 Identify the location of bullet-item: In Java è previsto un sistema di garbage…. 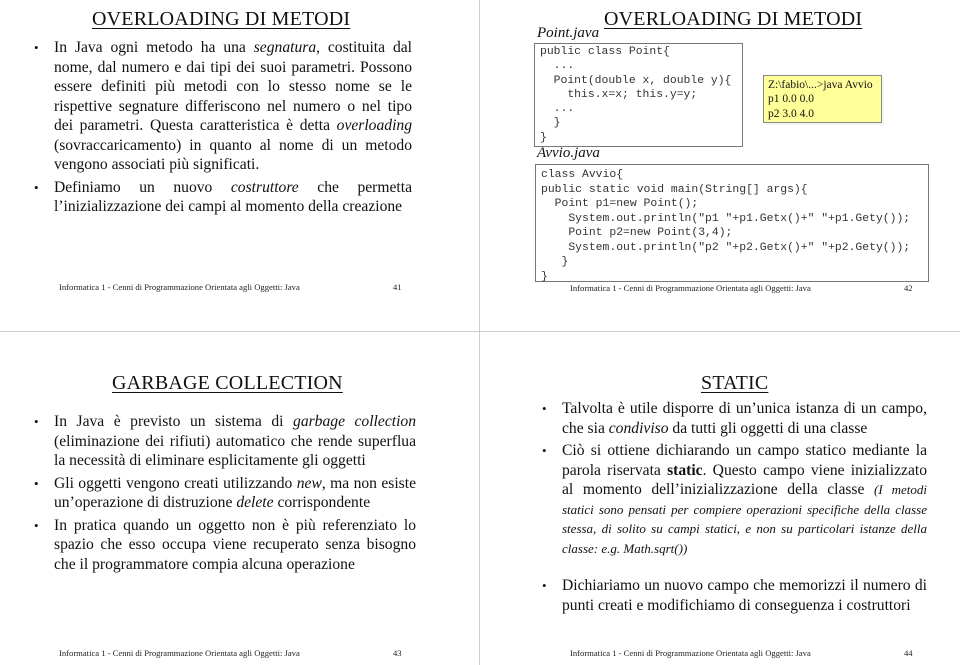
(224, 441).